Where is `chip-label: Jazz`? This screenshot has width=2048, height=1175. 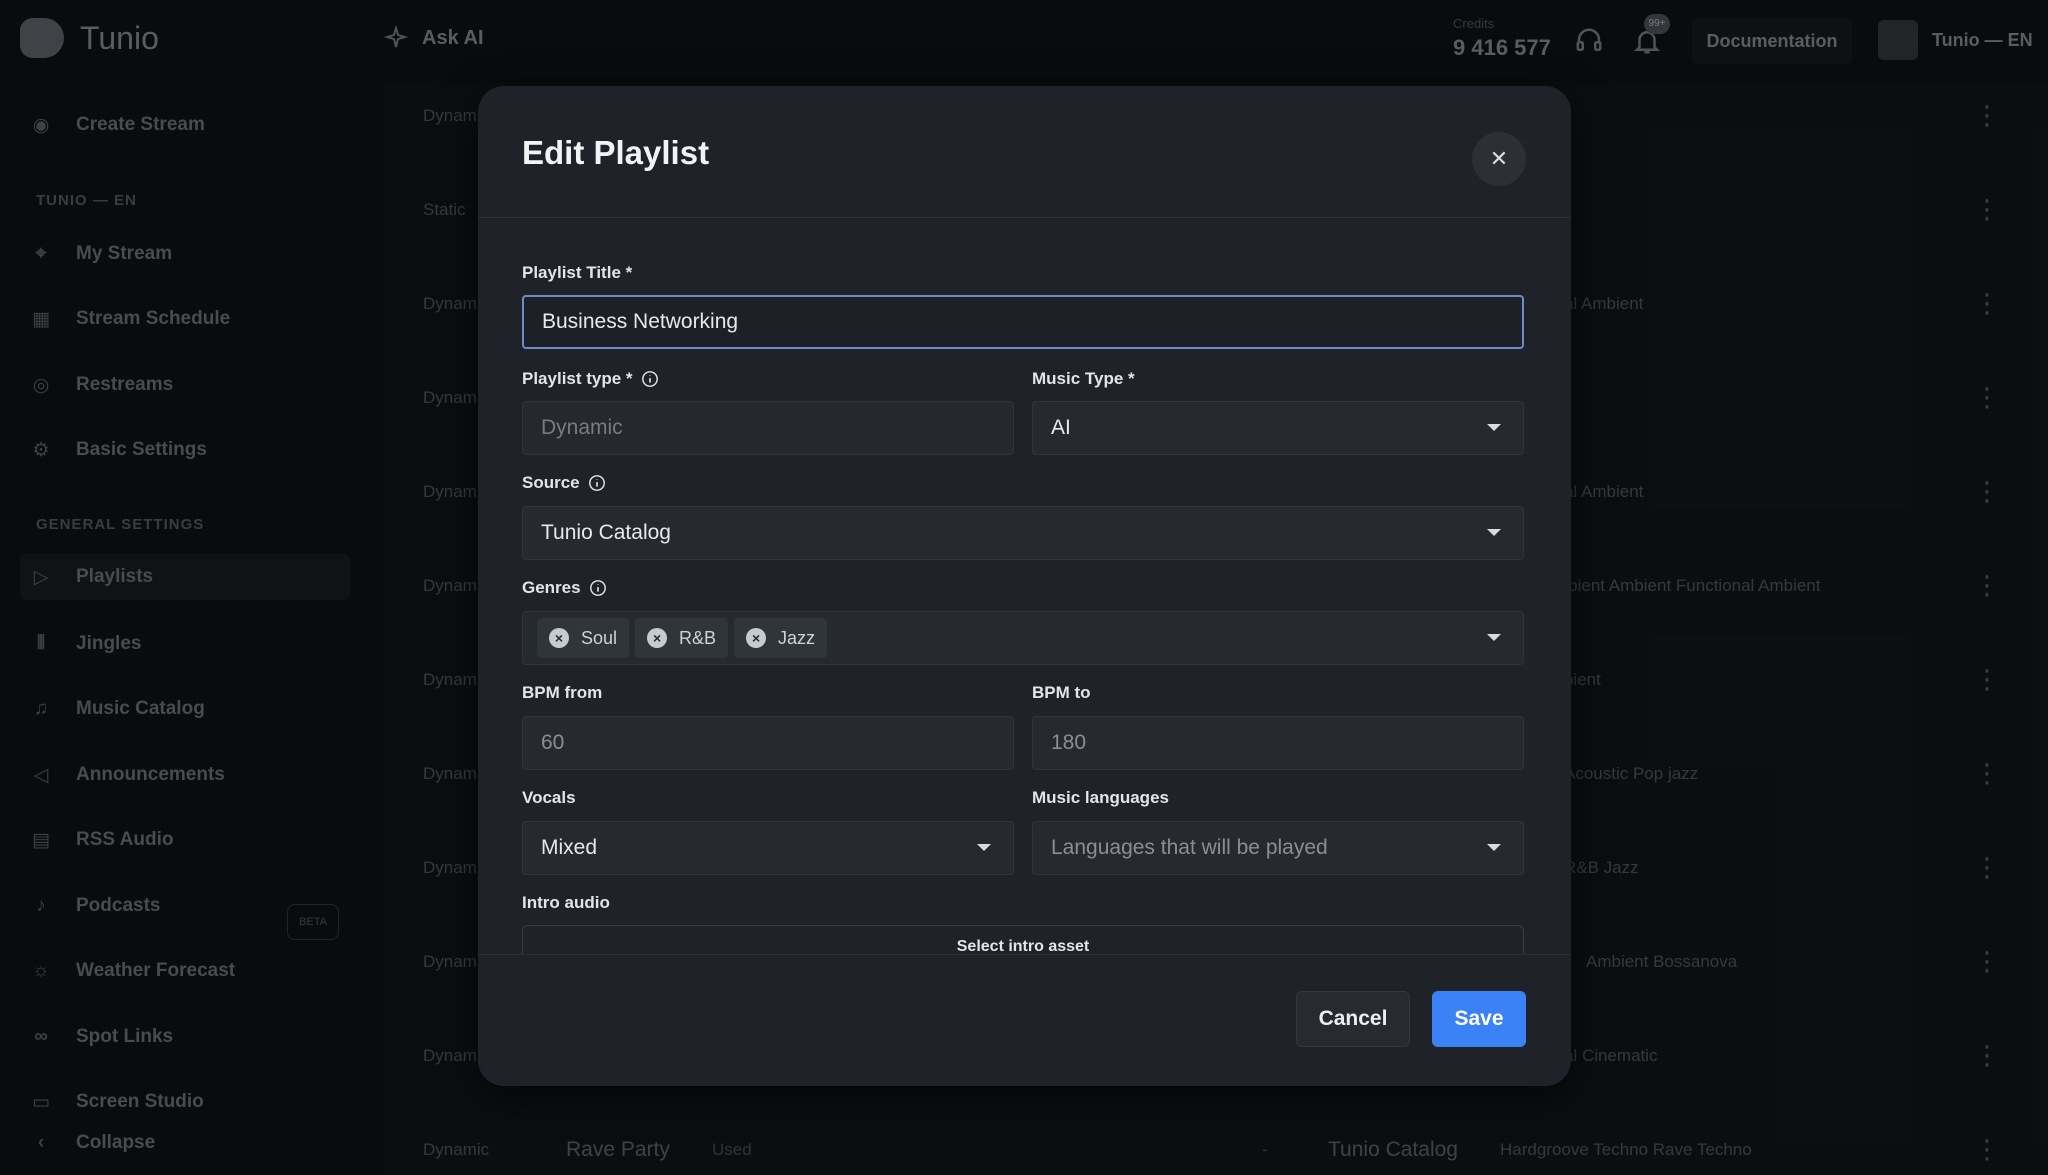
chip-label: Jazz is located at coordinates (797, 637).